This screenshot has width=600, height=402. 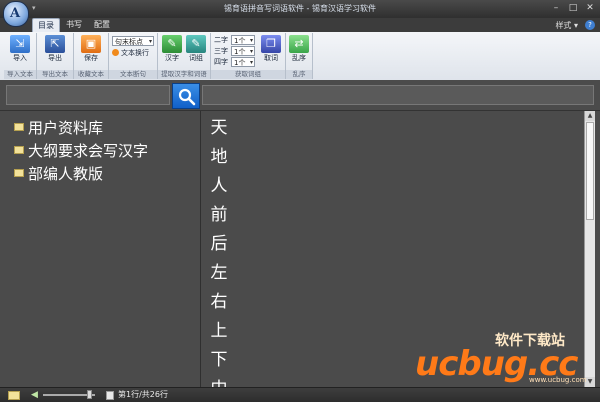 What do you see at coordinates (219, 302) in the screenshot?
I see `character-item: 右` at bounding box center [219, 302].